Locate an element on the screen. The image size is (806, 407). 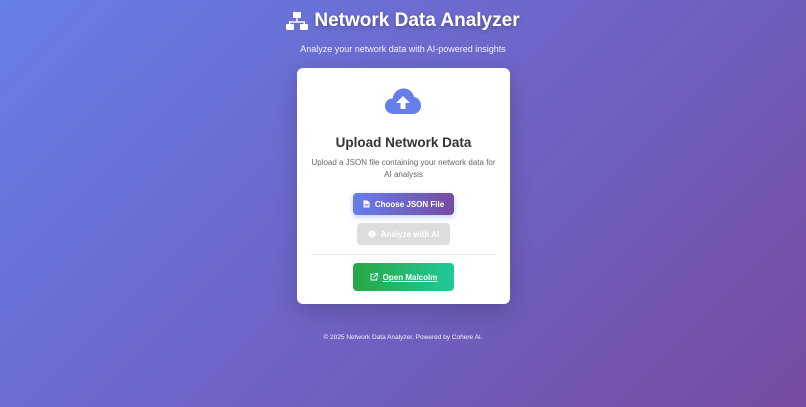
open-malcolm-link: Open Malcolm is located at coordinates (403, 277).